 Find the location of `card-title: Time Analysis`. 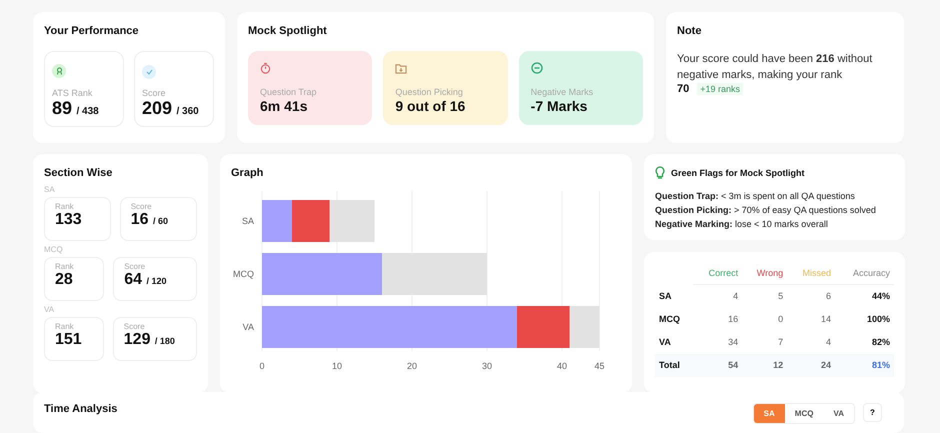

card-title: Time Analysis is located at coordinates (81, 409).